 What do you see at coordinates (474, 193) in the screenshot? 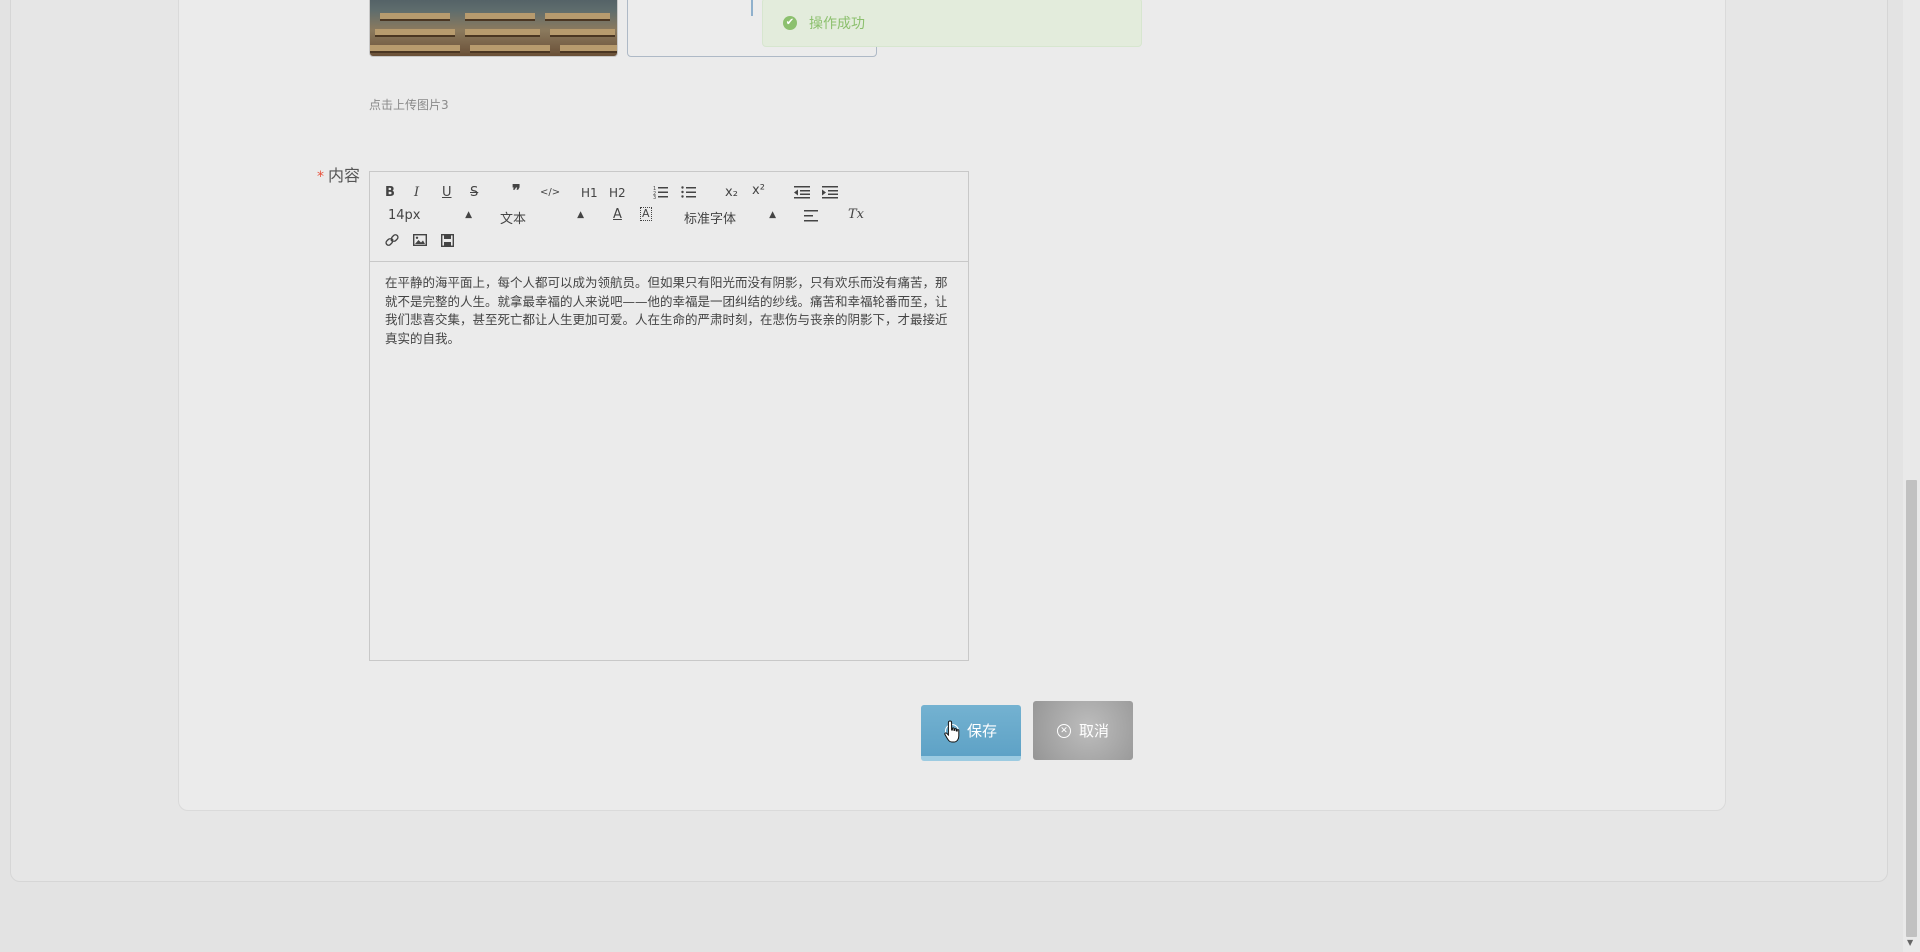
I see `strike-button: S` at bounding box center [474, 193].